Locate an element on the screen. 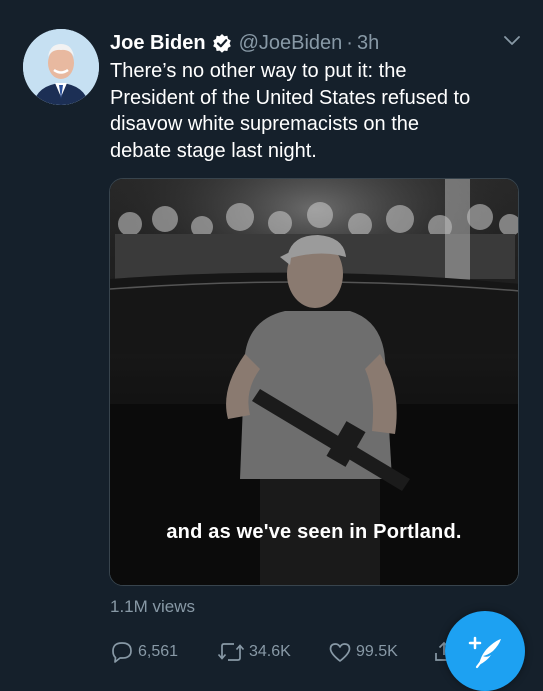  avatar-image is located at coordinates (61, 67).